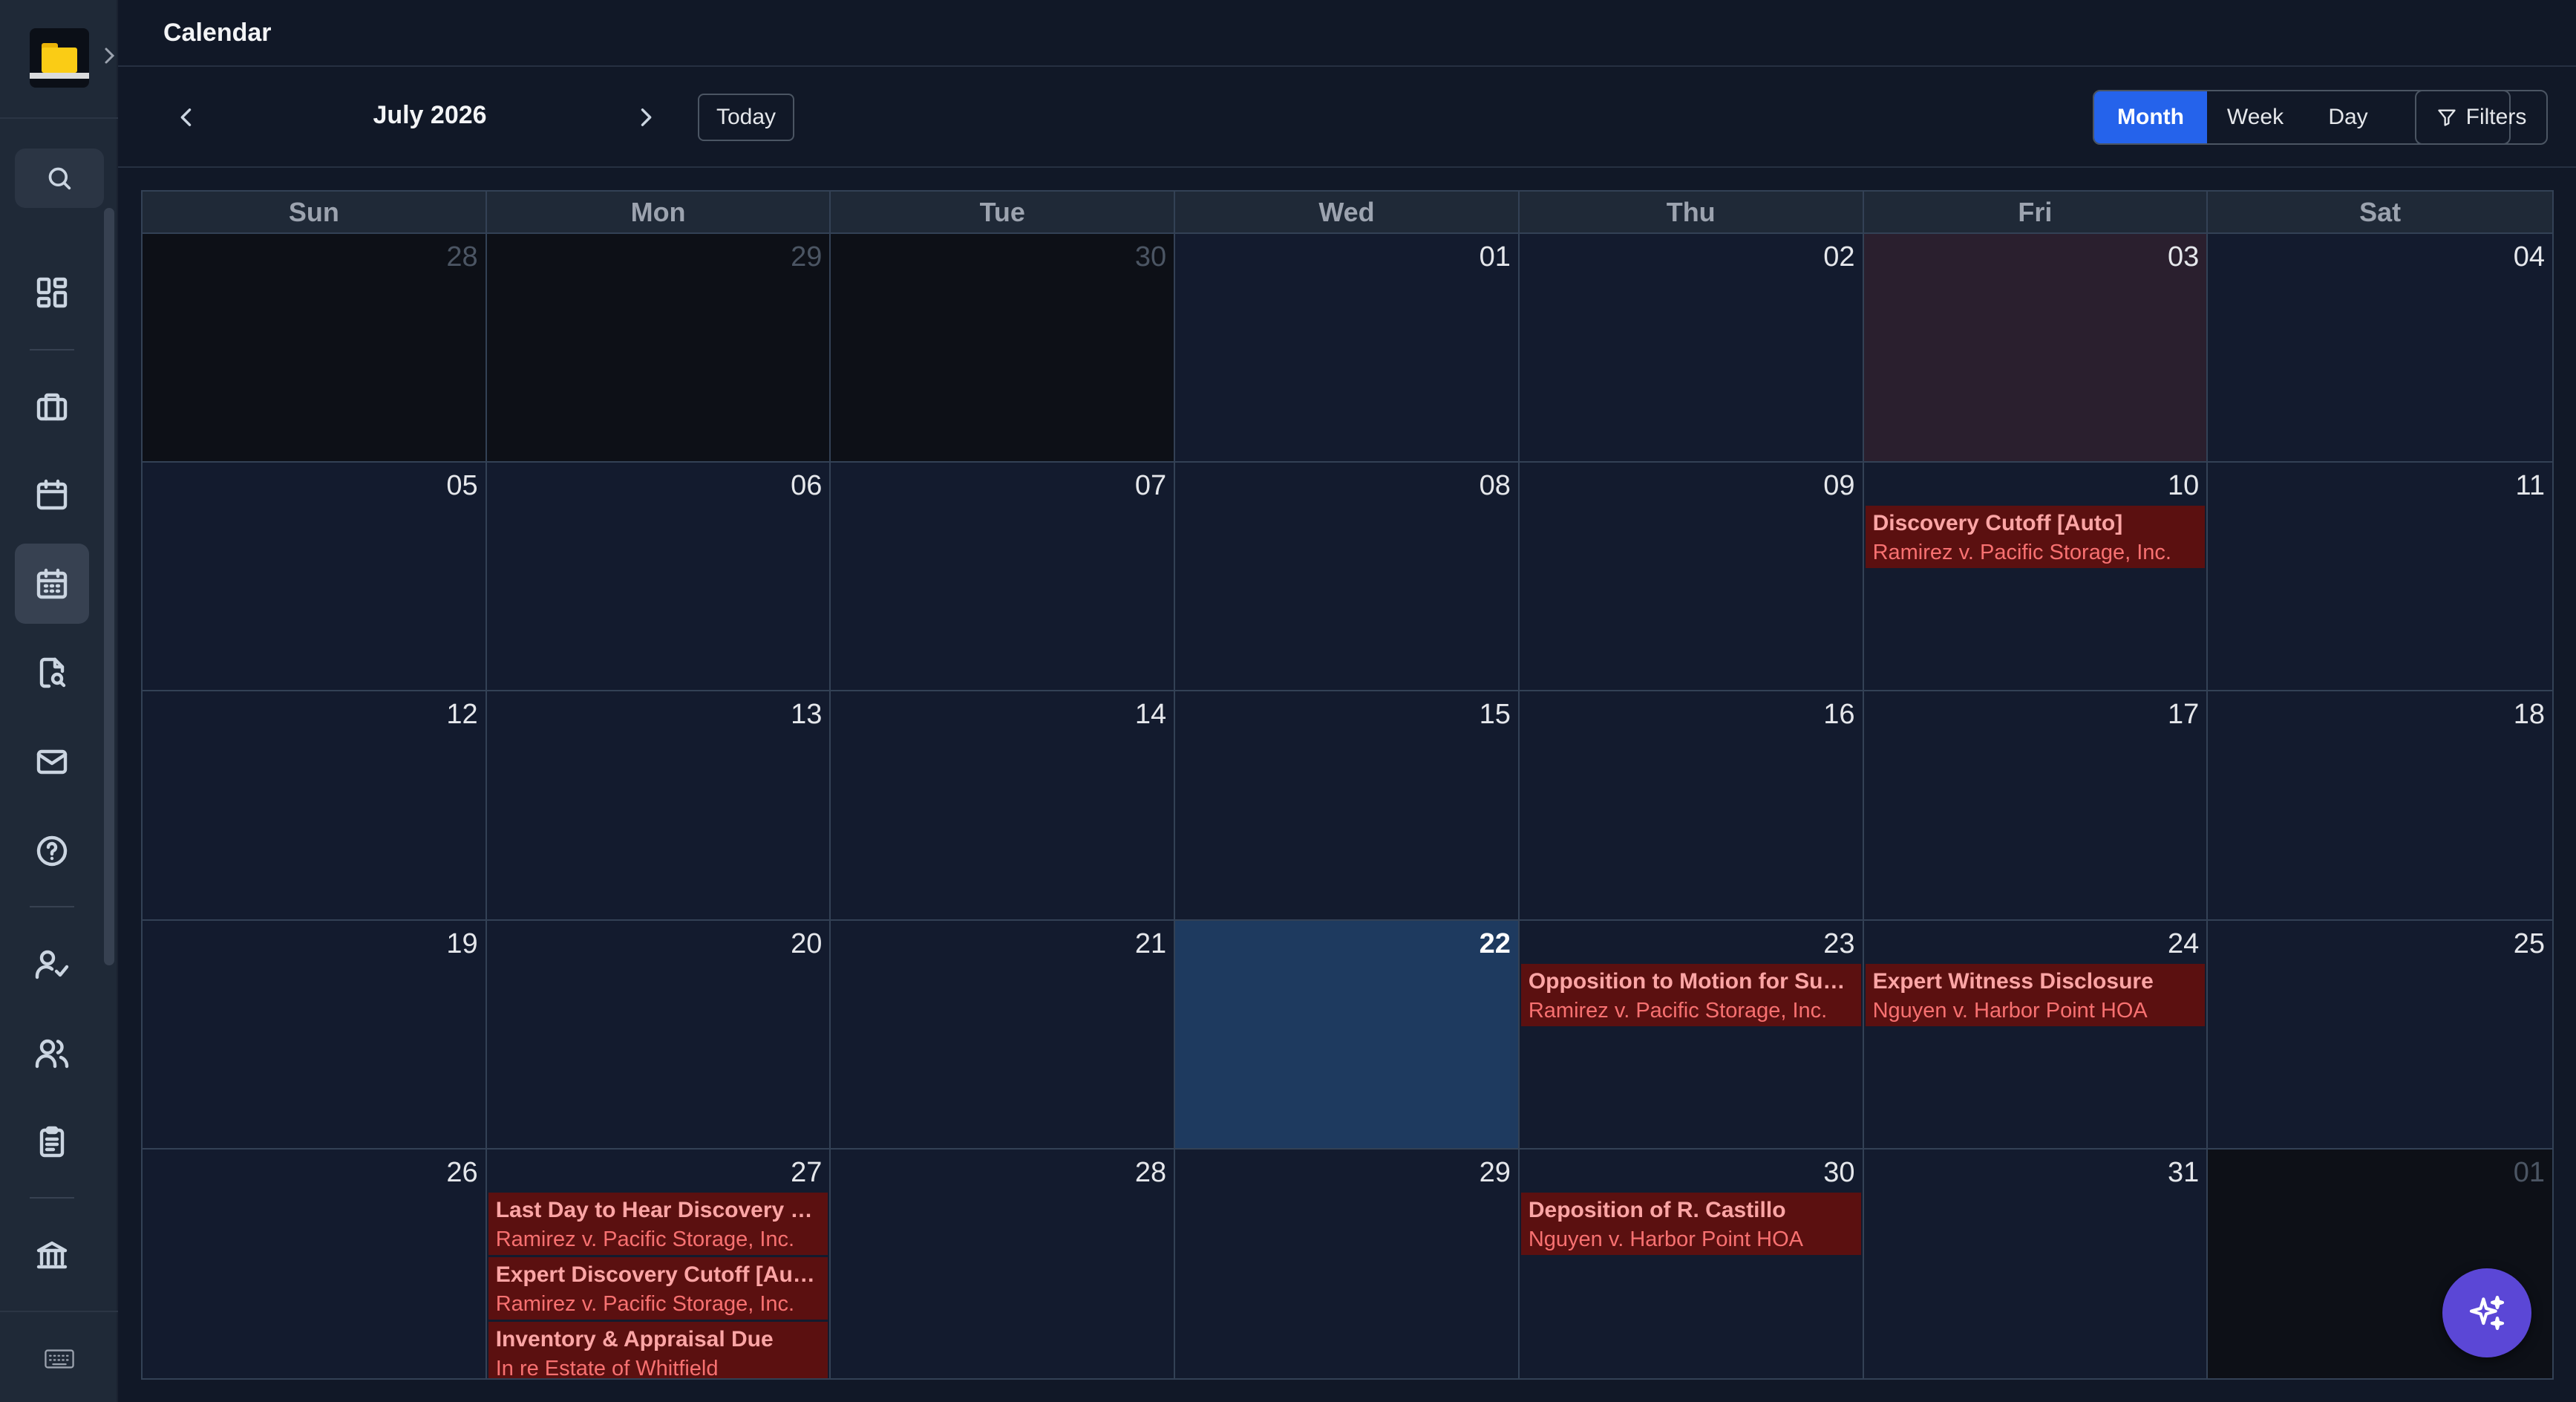 The height and width of the screenshot is (1402, 2576). Describe the element at coordinates (1003, 348) in the screenshot. I see `day-cell: 30` at that location.